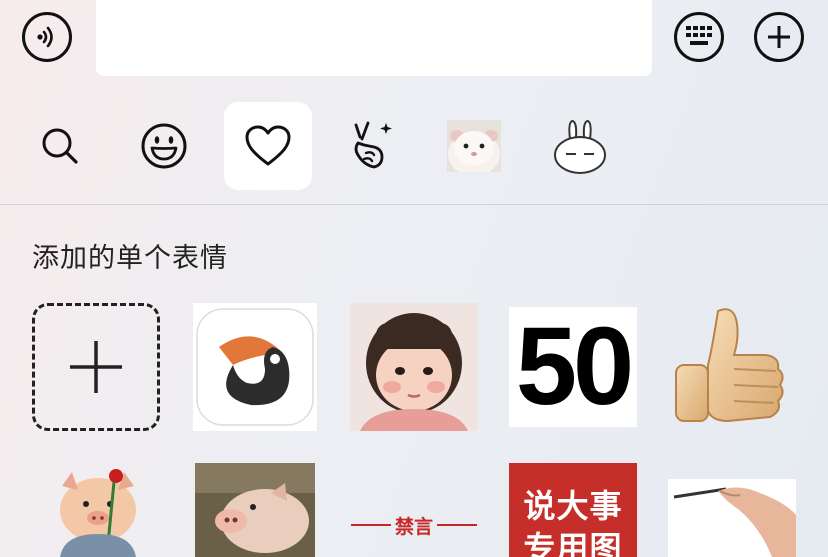  I want to click on voice-icon, so click(45, 37).